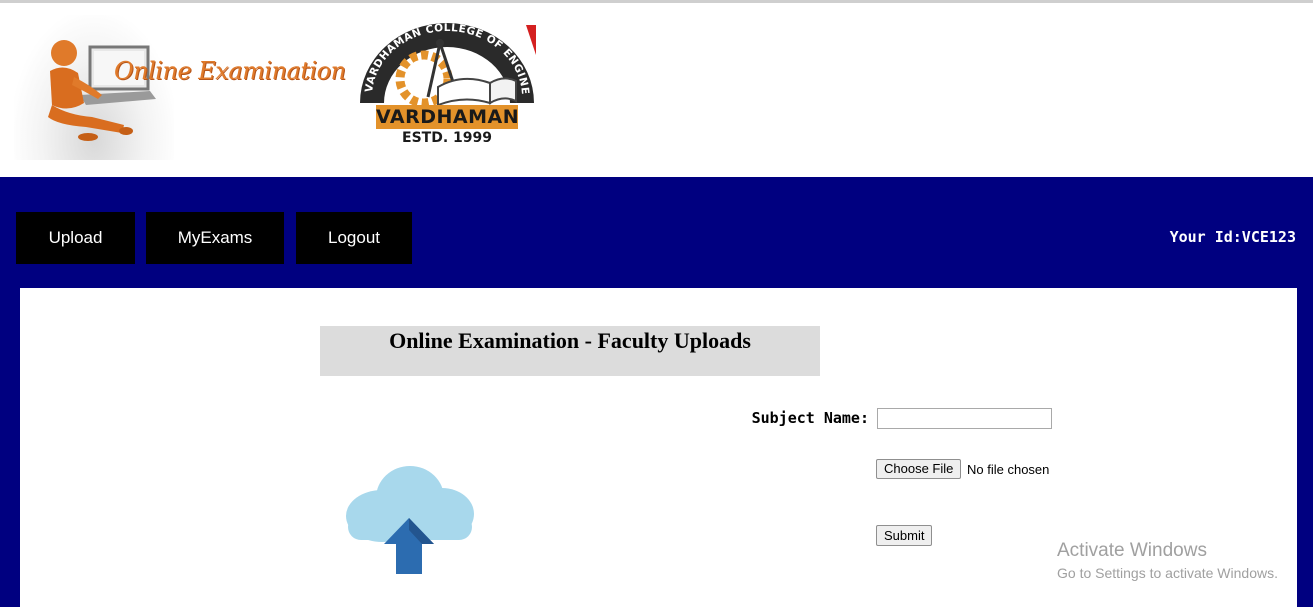 This screenshot has width=1313, height=607. I want to click on nav-logout-button: Logout, so click(354, 238).